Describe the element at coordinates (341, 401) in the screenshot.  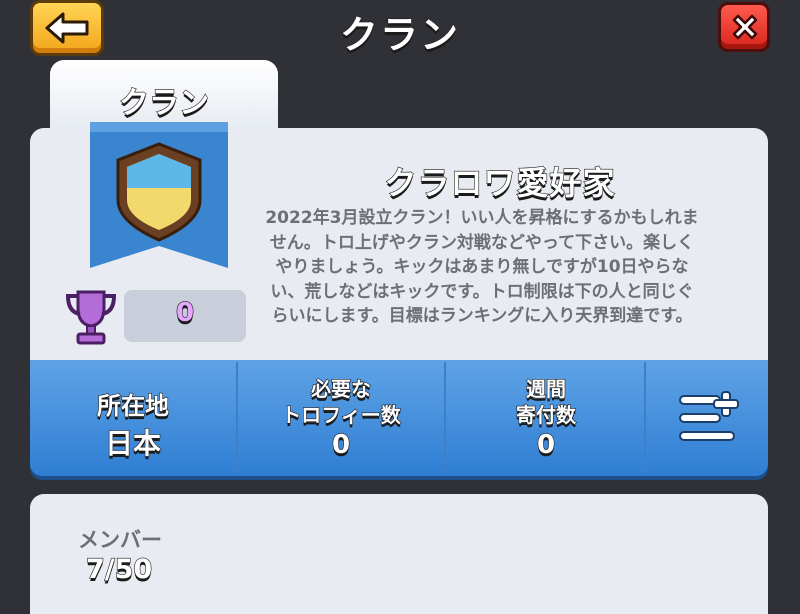
I see `required-trophies-label: 必要な トロフィー数` at that location.